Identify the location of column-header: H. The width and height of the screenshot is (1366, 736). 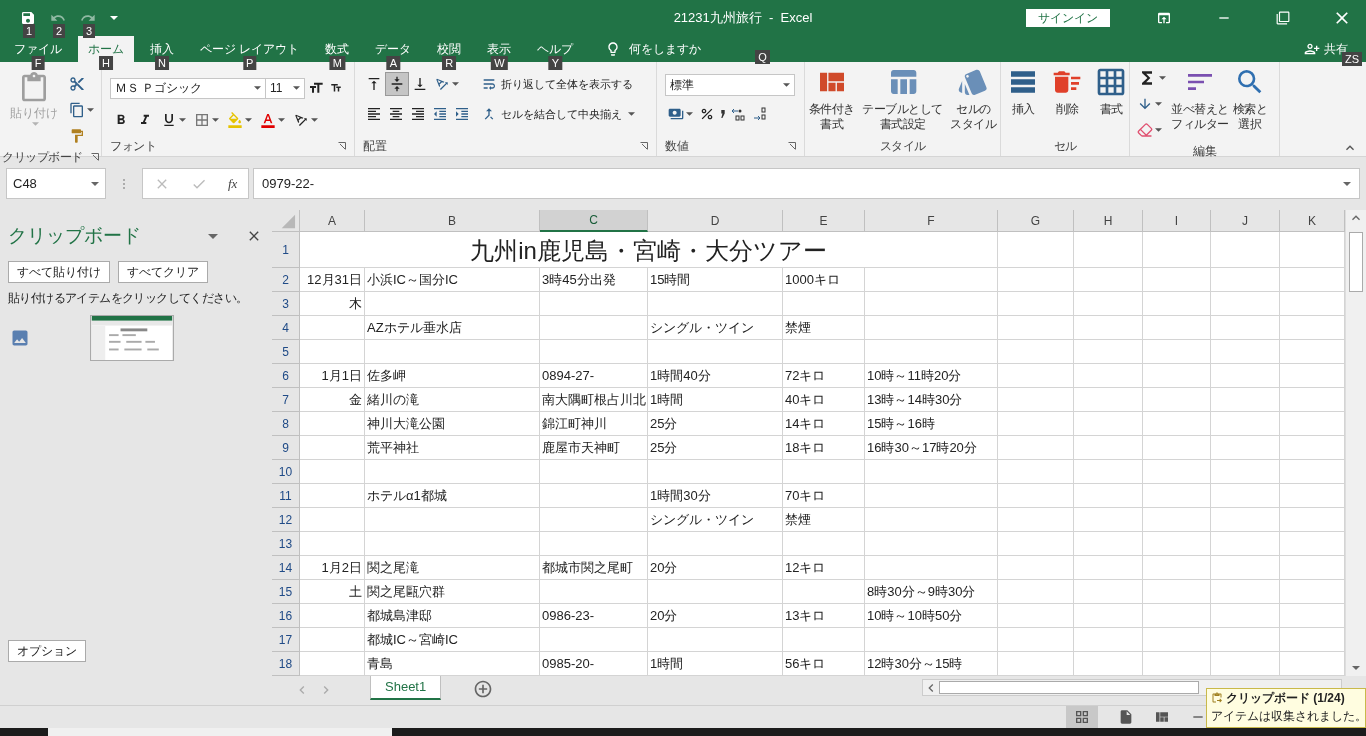
(1108, 221).